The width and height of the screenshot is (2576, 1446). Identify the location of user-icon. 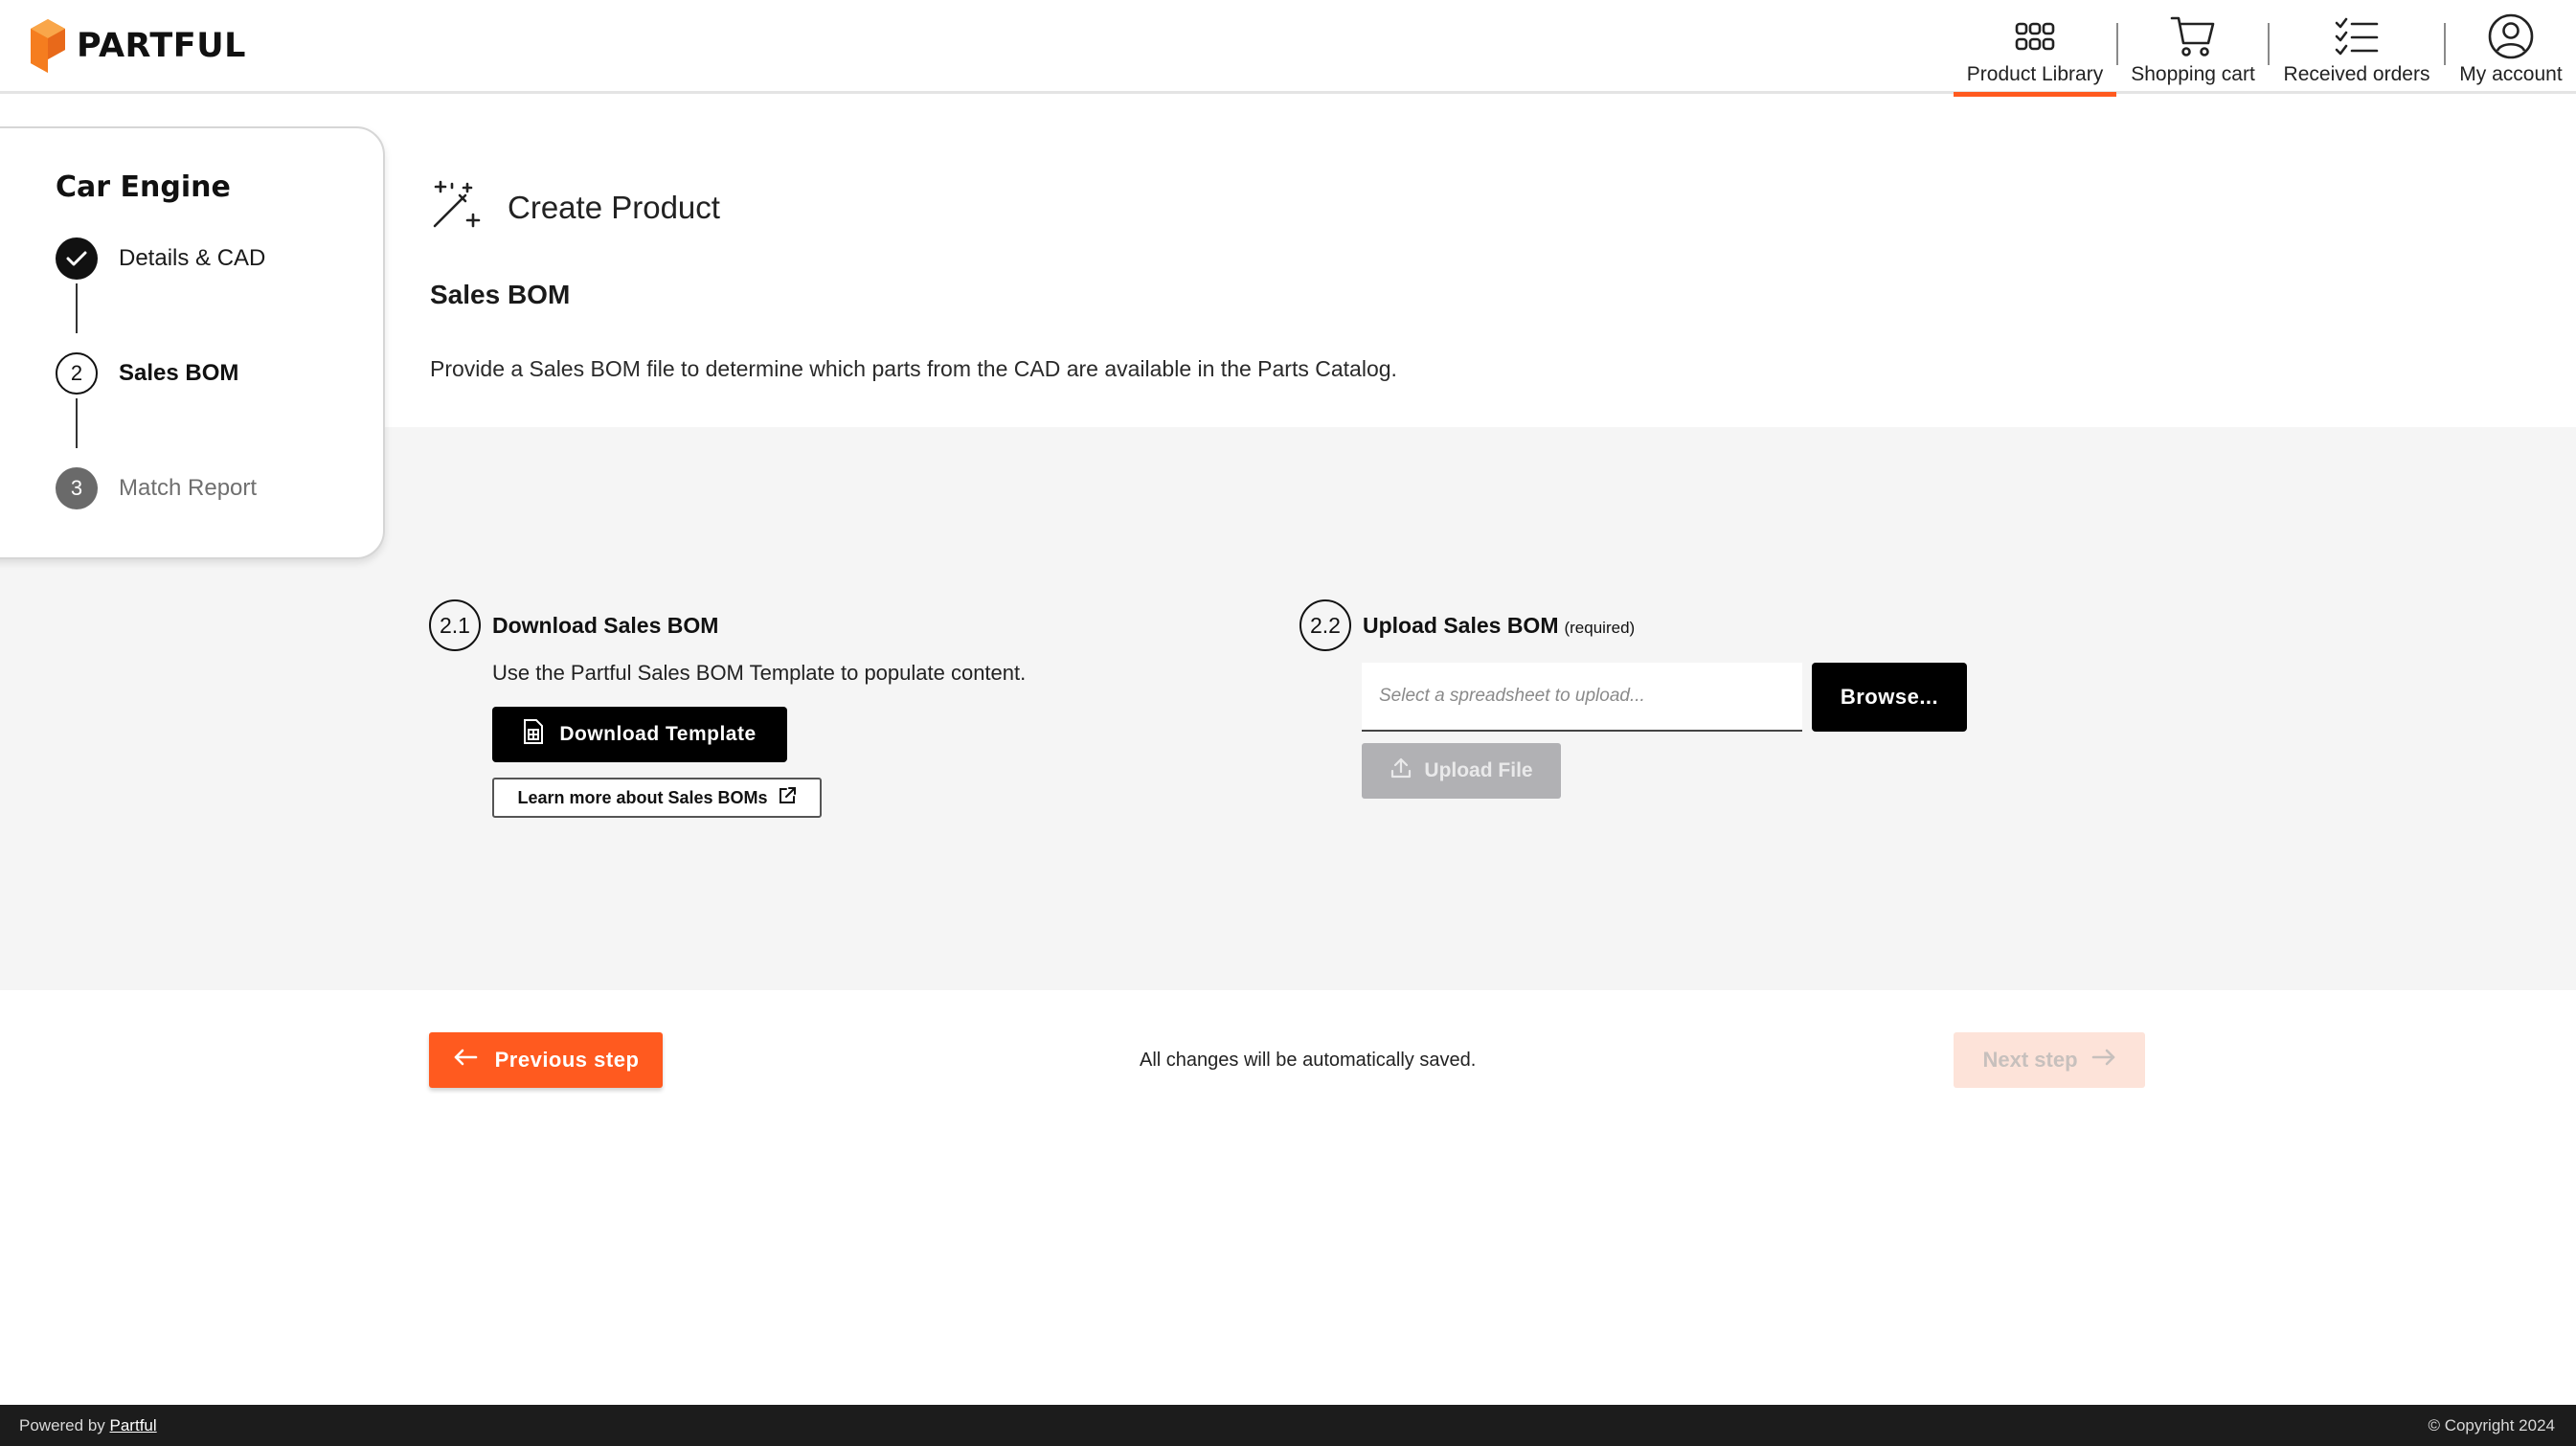
(2511, 36).